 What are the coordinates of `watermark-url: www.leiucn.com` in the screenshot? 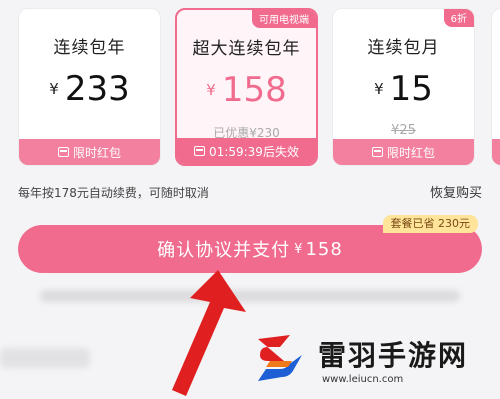 It's located at (363, 379).